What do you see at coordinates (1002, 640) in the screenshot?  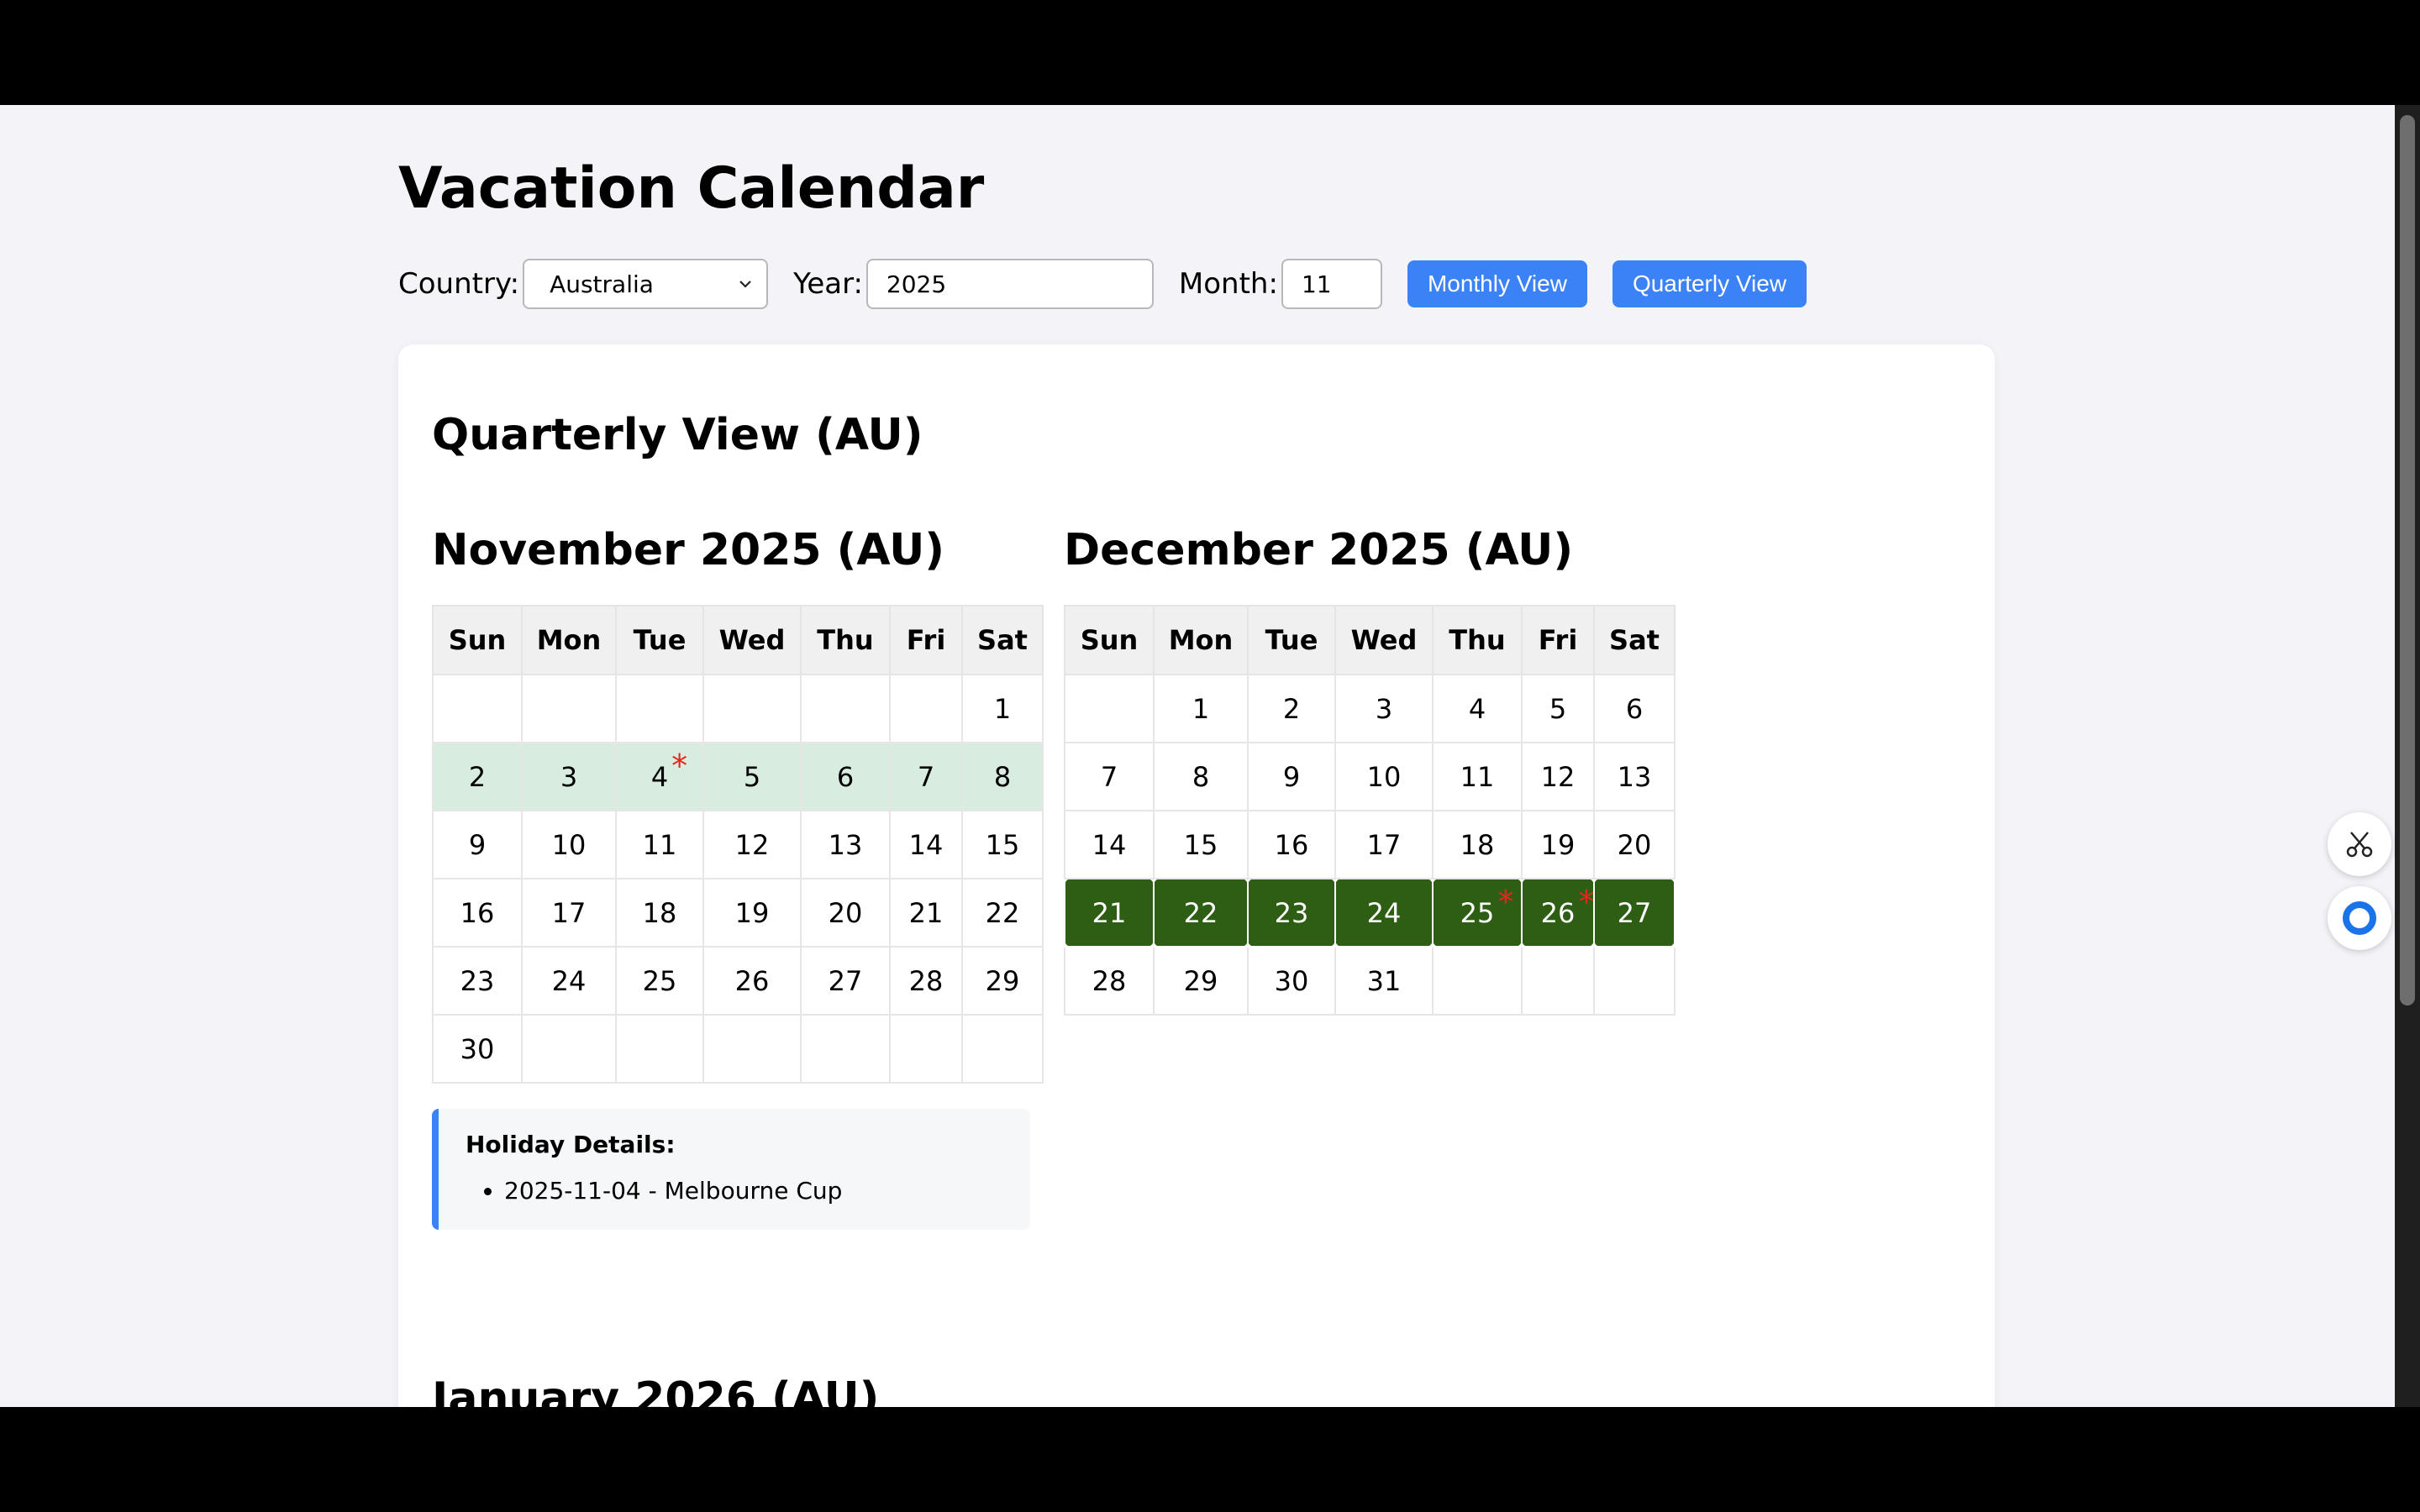 I see `weekday-header: Sat` at bounding box center [1002, 640].